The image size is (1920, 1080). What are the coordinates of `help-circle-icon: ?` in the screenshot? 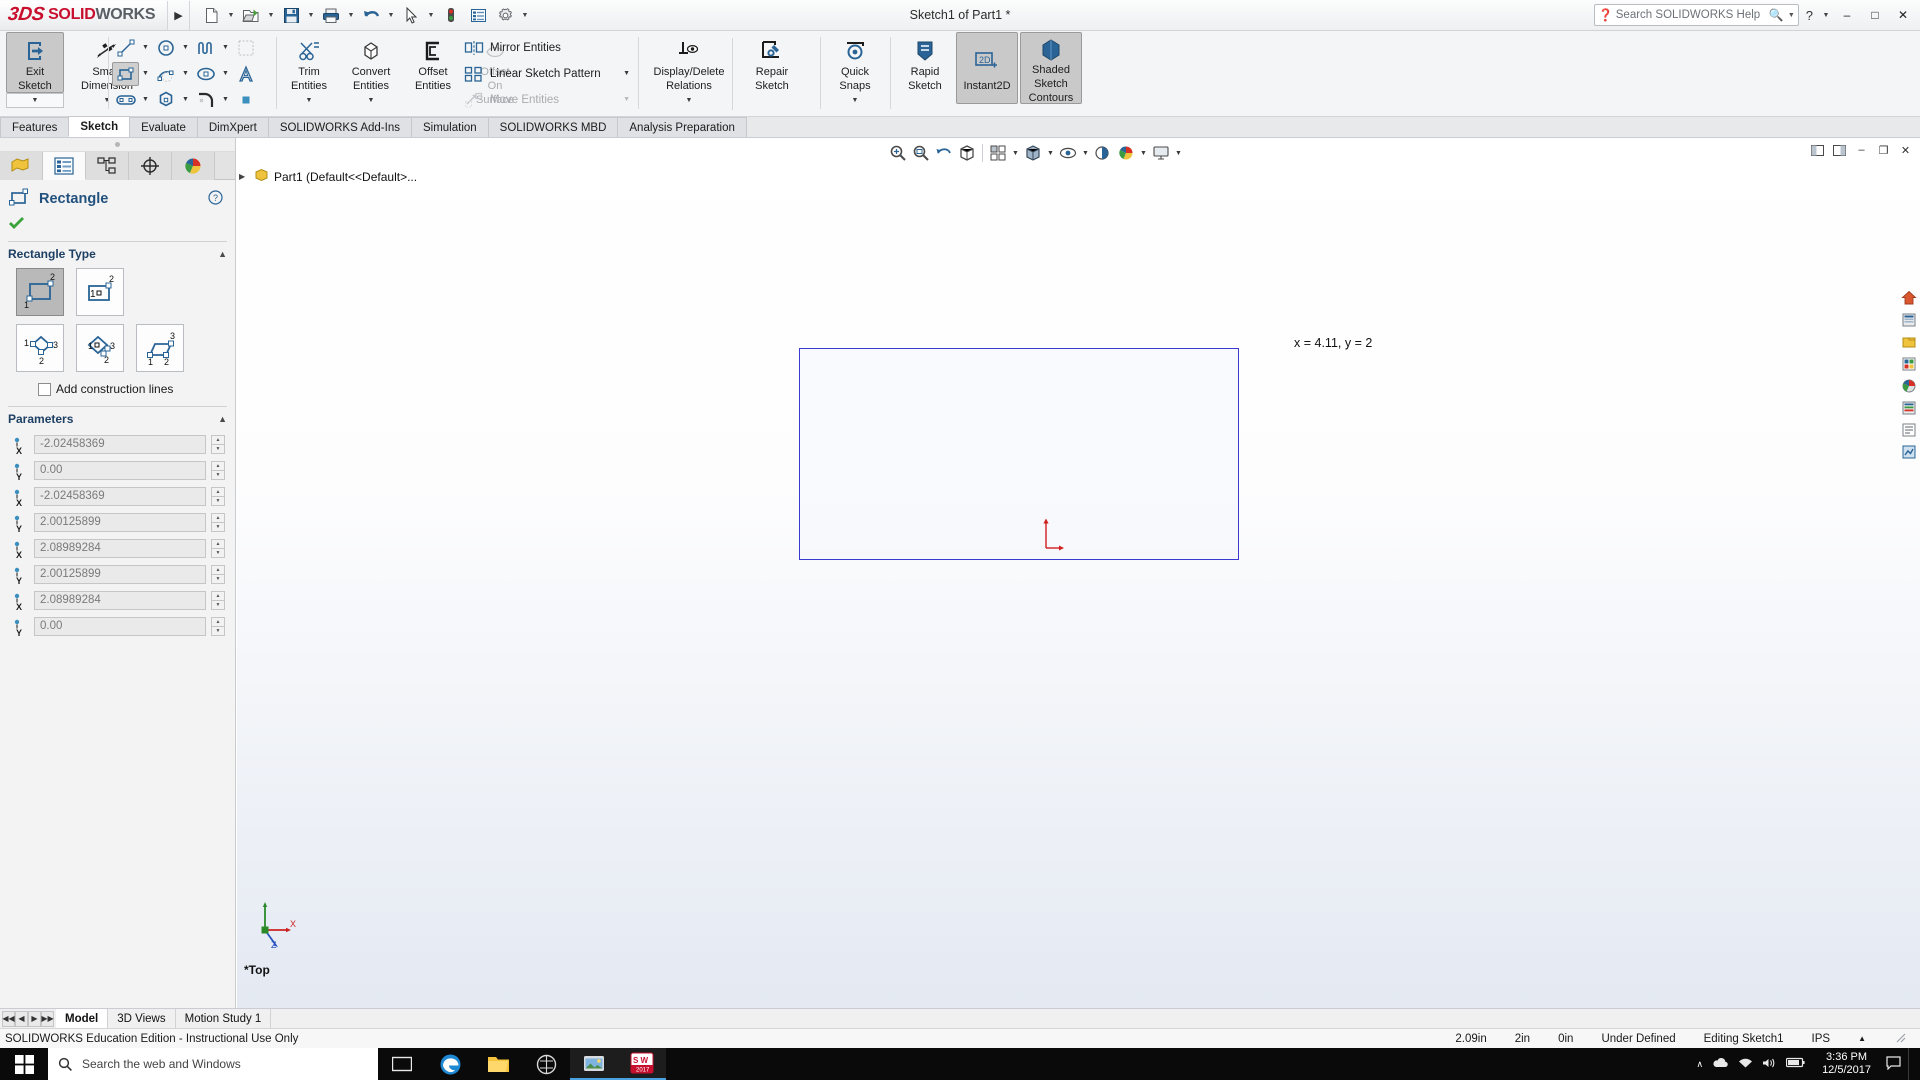 It's located at (217, 198).